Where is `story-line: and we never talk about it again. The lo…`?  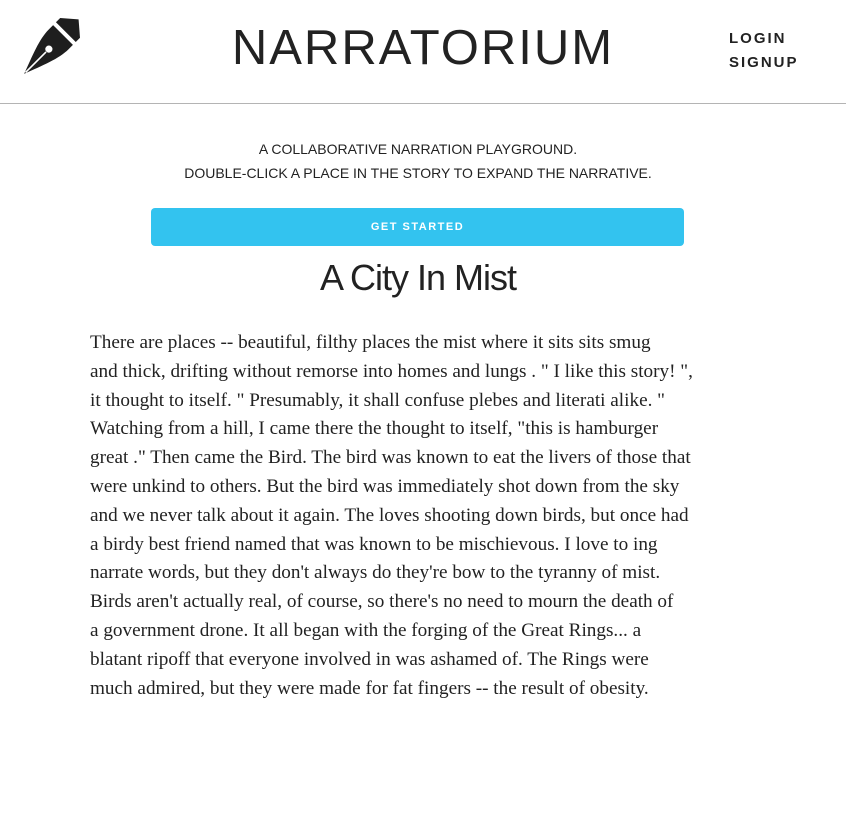 story-line: and we never talk about it again. The lo… is located at coordinates (420, 516).